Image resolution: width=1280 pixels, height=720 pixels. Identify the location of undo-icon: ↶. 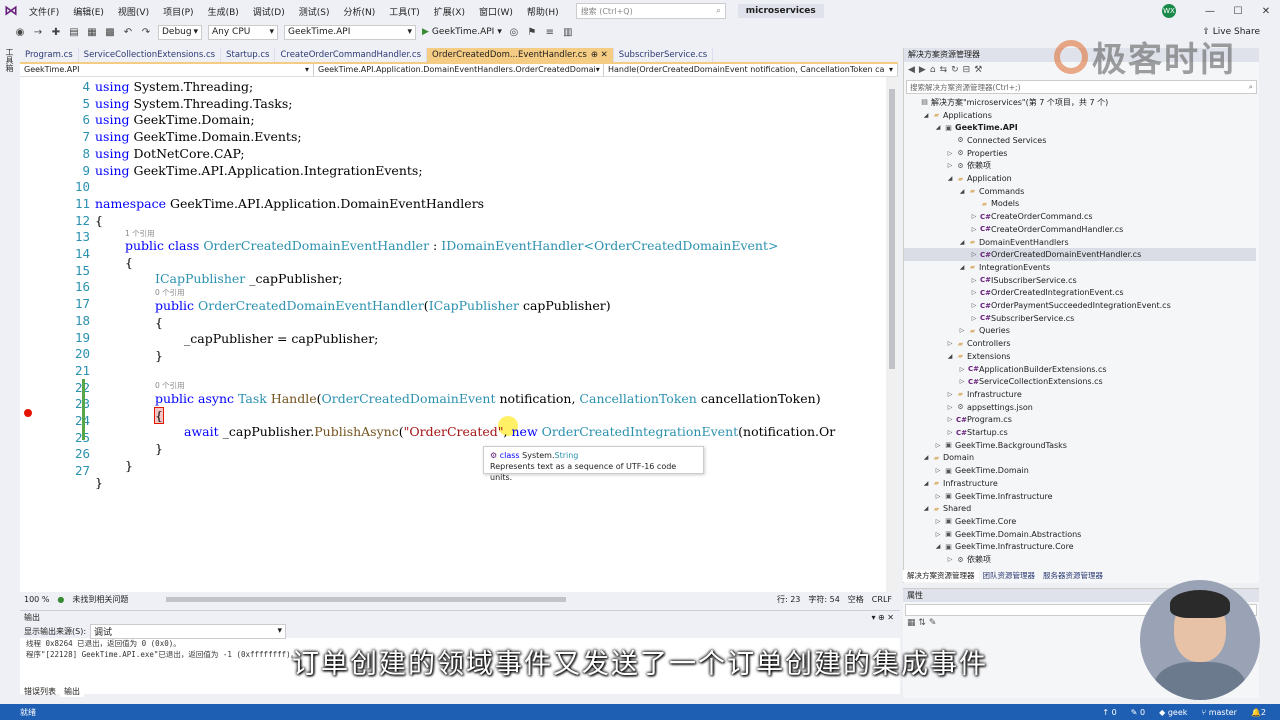
(128, 32).